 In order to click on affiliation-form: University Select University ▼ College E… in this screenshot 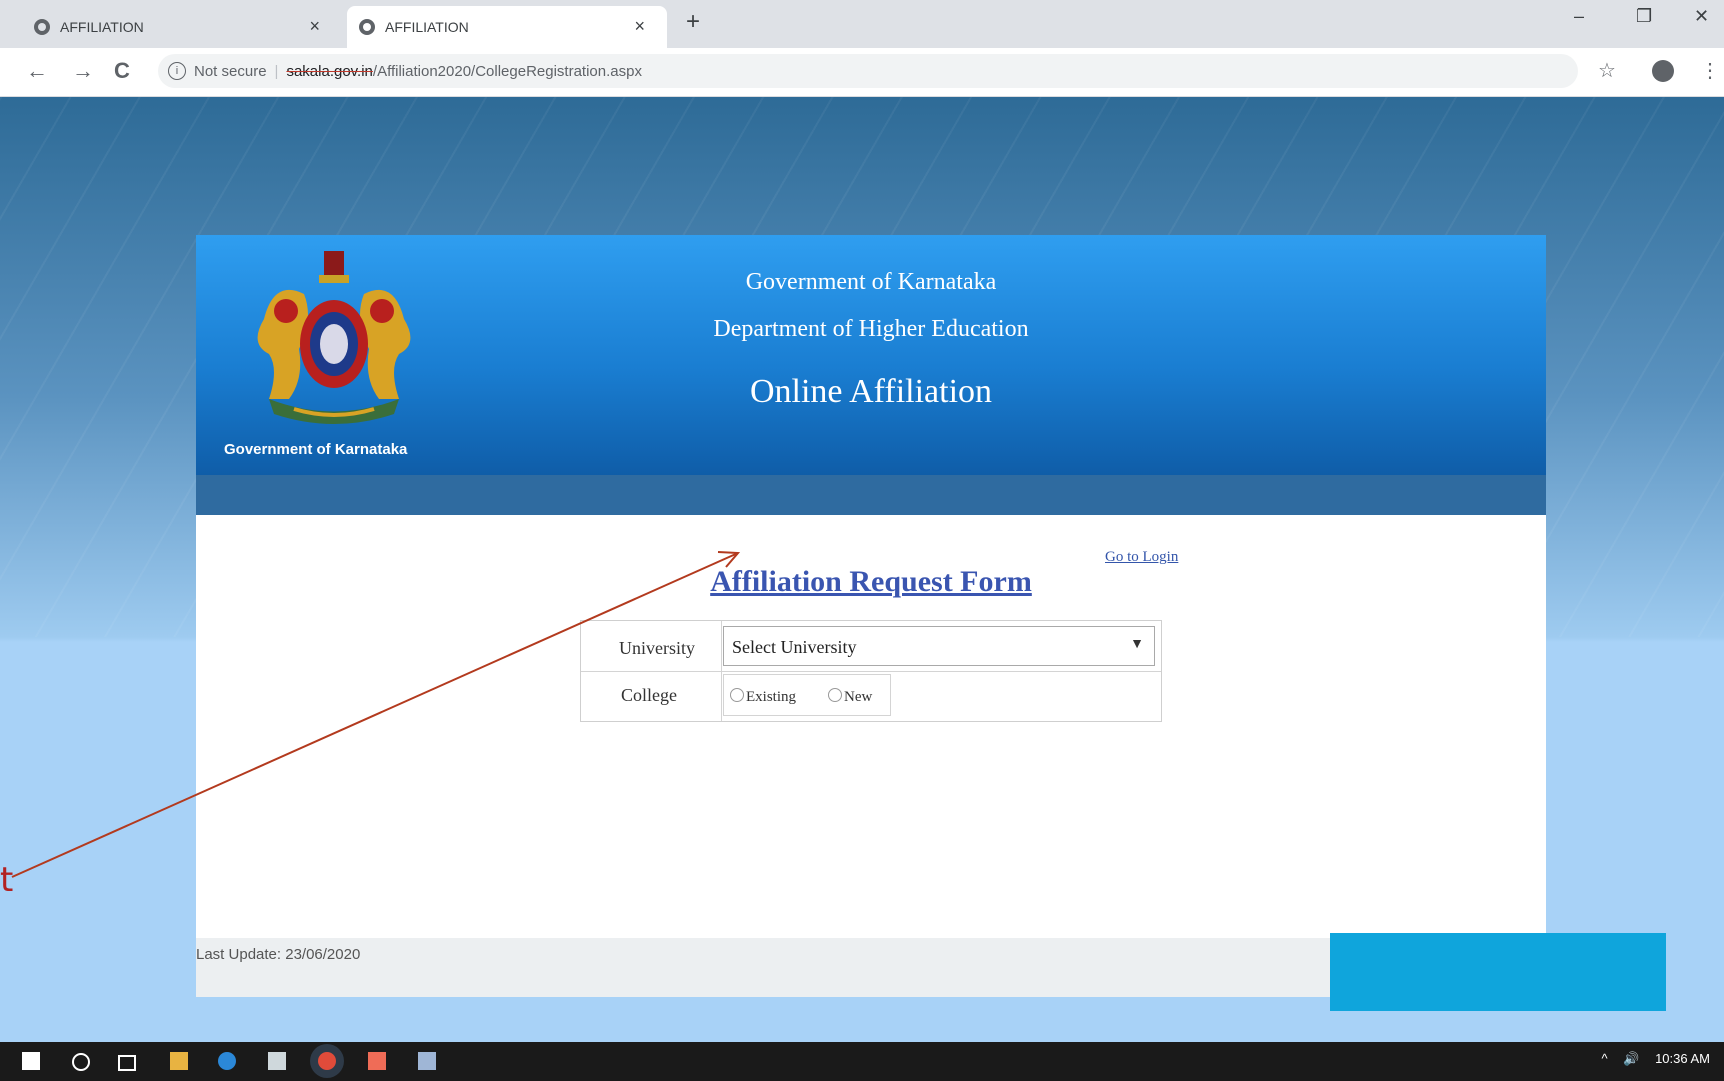, I will do `click(871, 671)`.